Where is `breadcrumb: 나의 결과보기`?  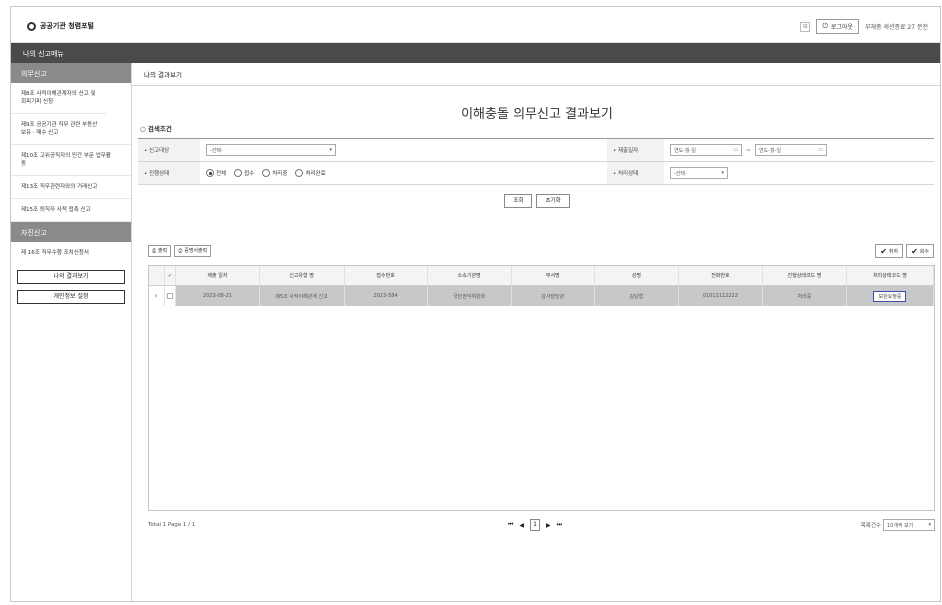
breadcrumb: 나의 결과보기 is located at coordinates (163, 75).